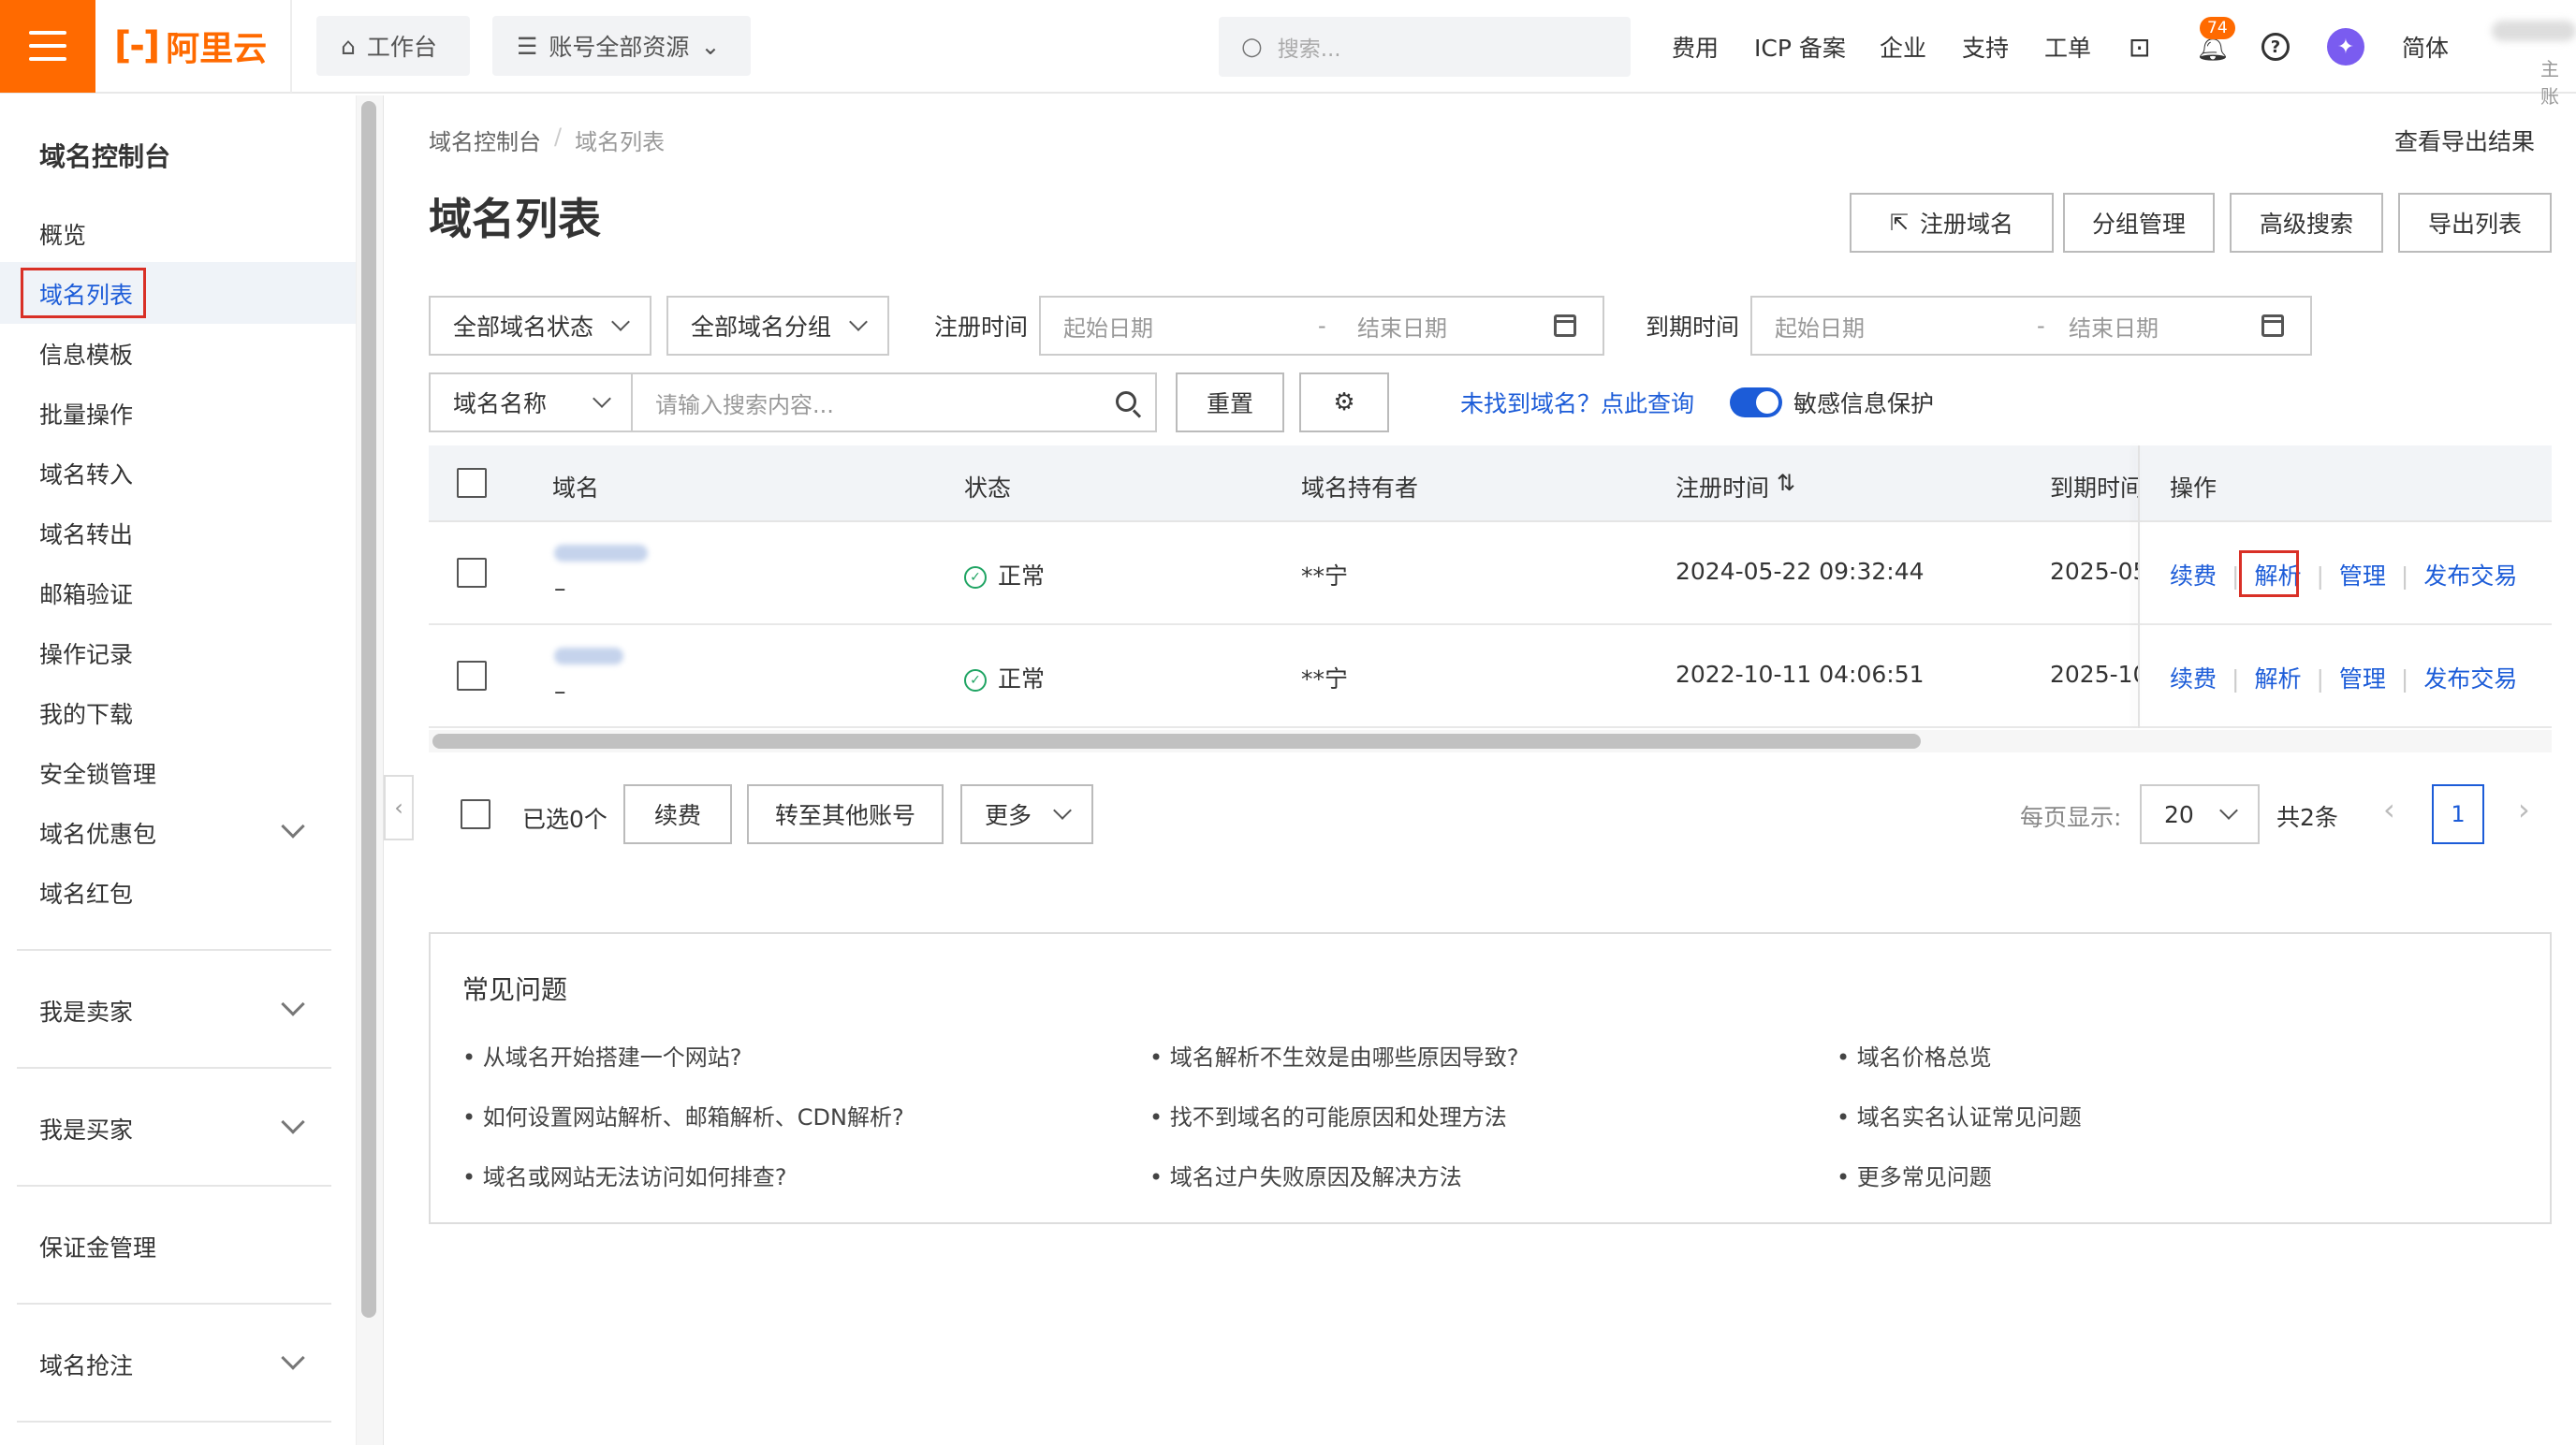 This screenshot has height=1445, width=2576. I want to click on sidebar-group-backorder: 域名抢注, so click(86, 1364).